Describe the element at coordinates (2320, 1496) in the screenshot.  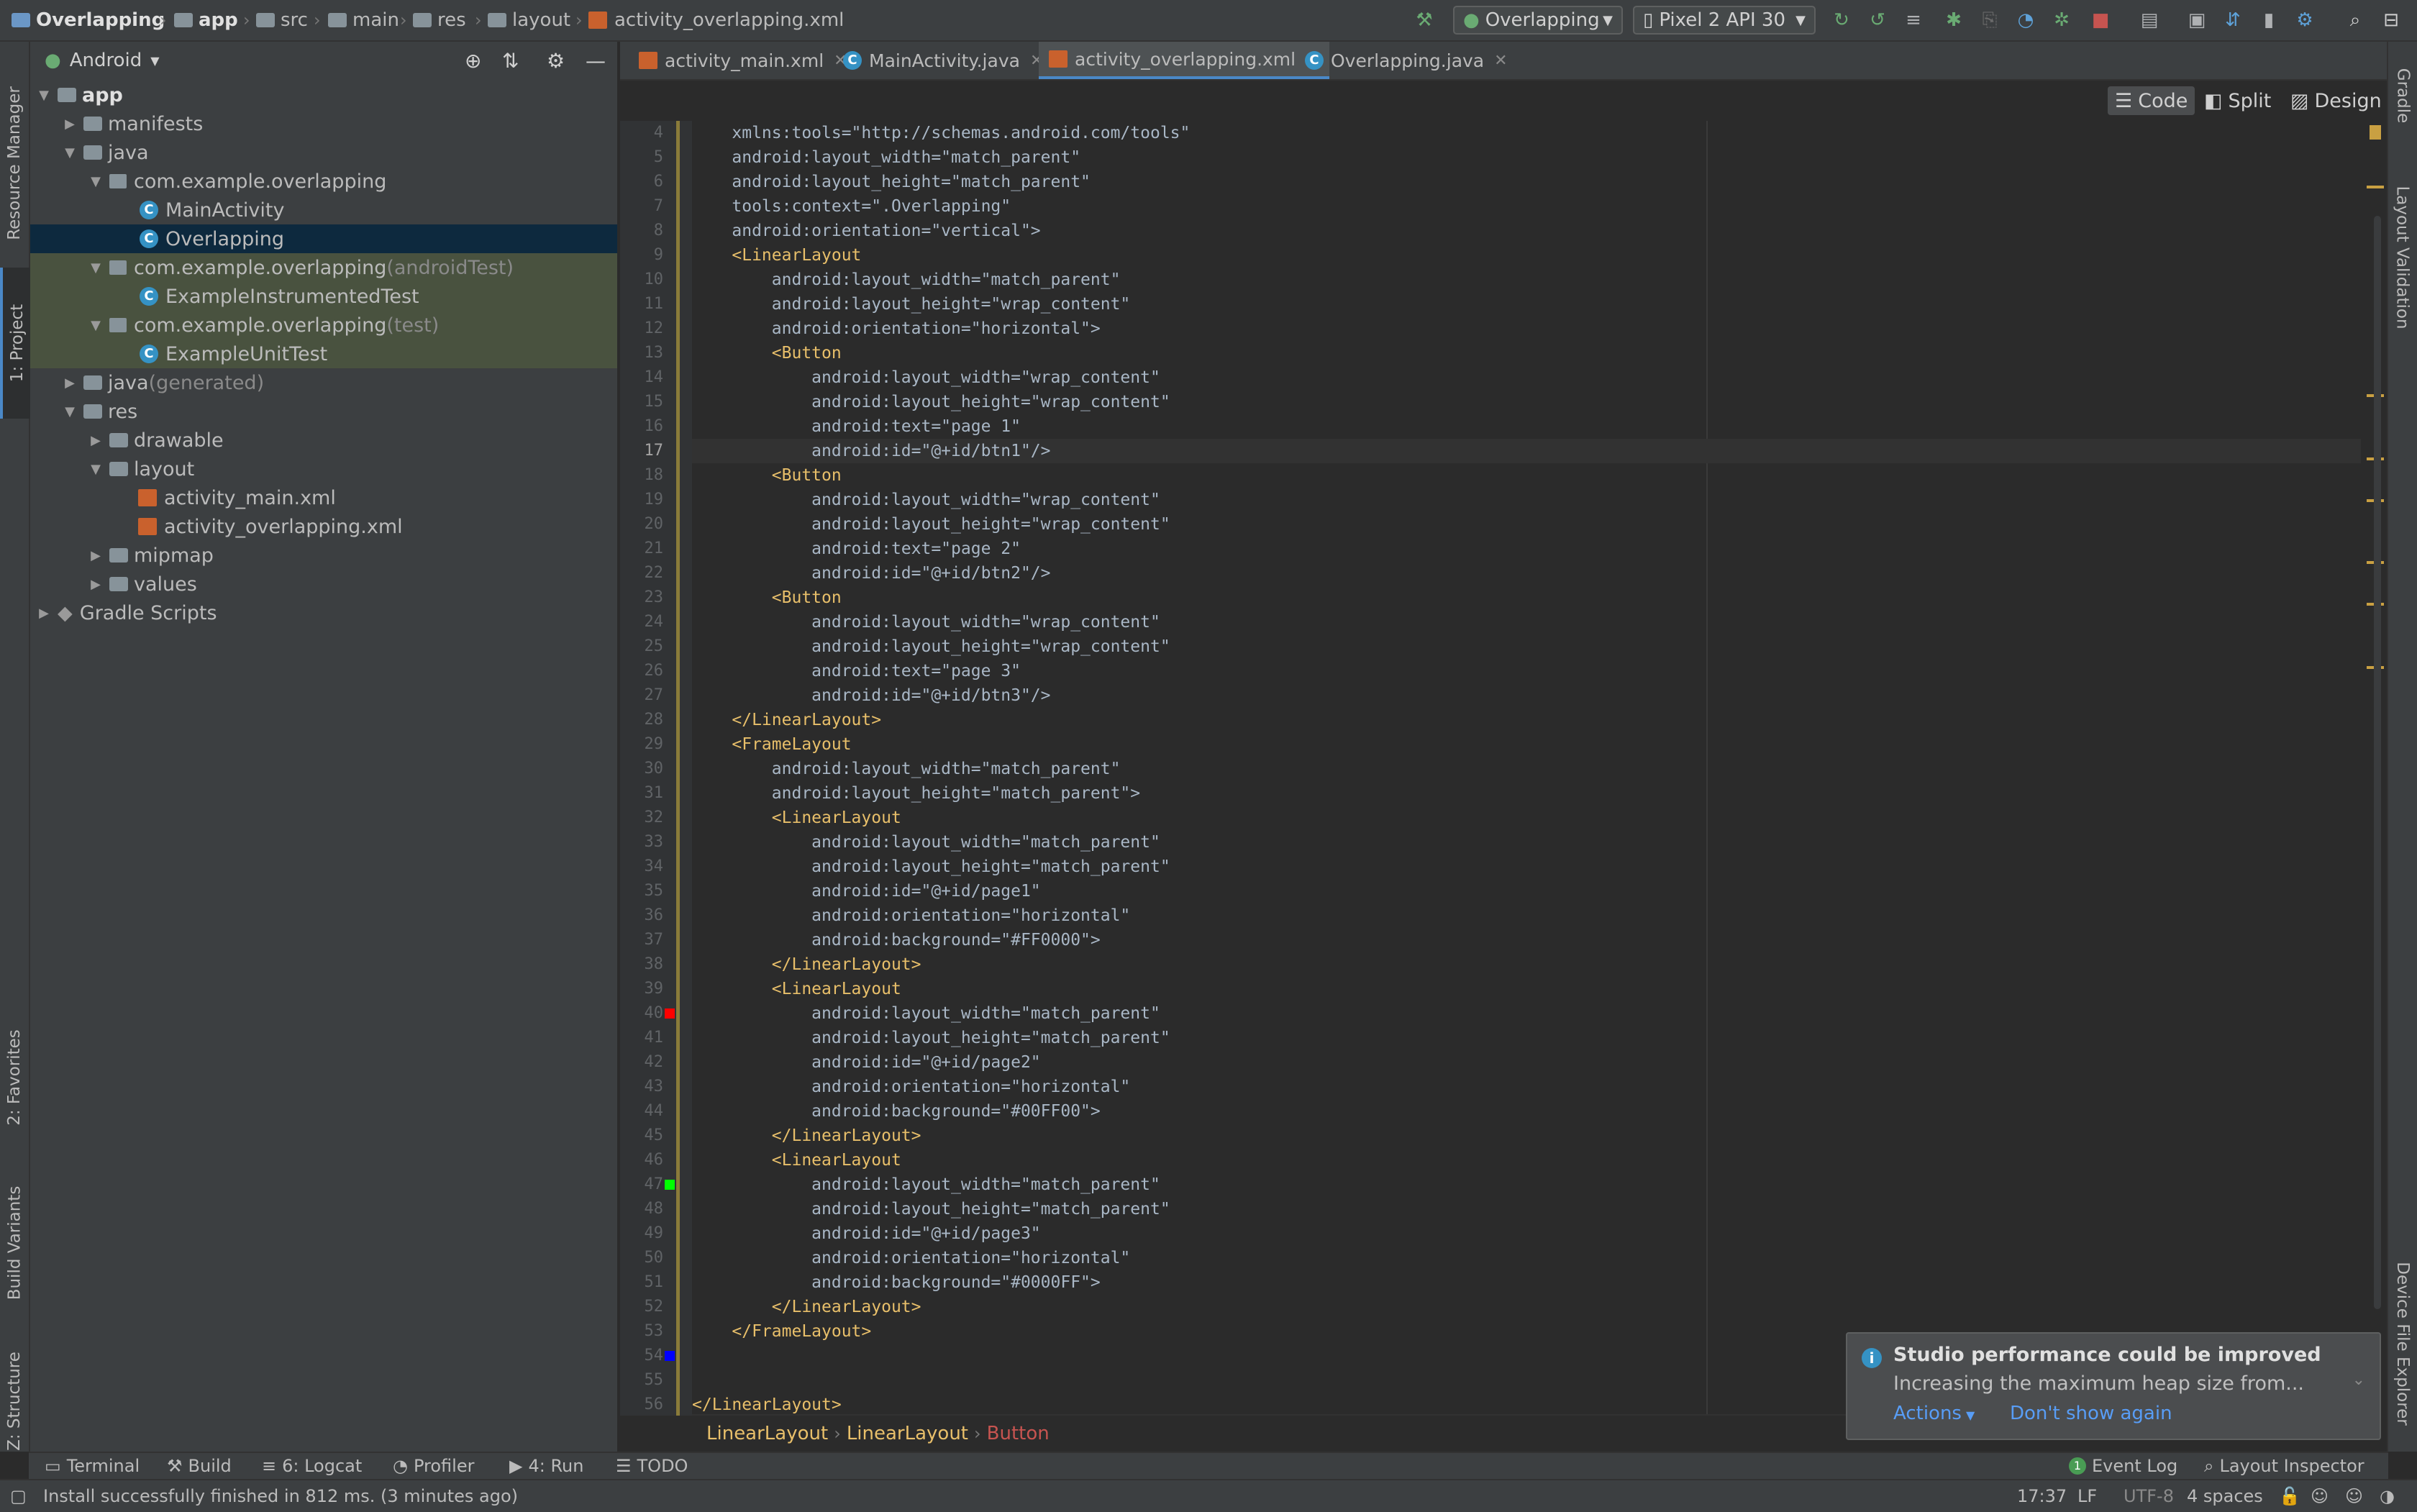
I see `inspector-face-icon: ☺` at that location.